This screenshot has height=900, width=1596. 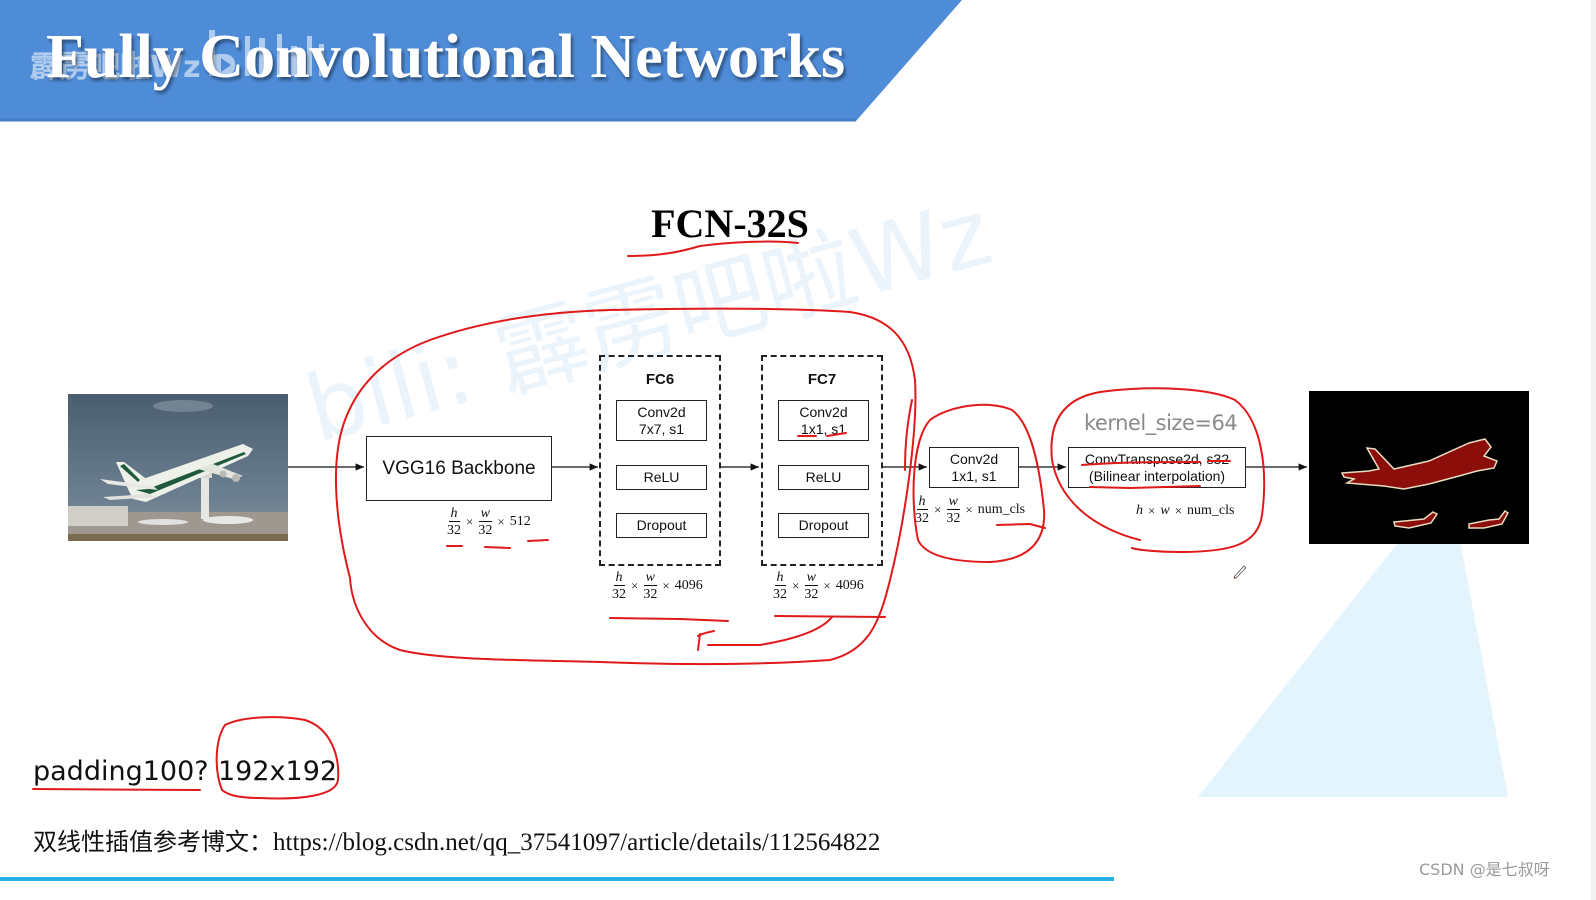 What do you see at coordinates (1240, 572) in the screenshot?
I see `pen-cursor-icon` at bounding box center [1240, 572].